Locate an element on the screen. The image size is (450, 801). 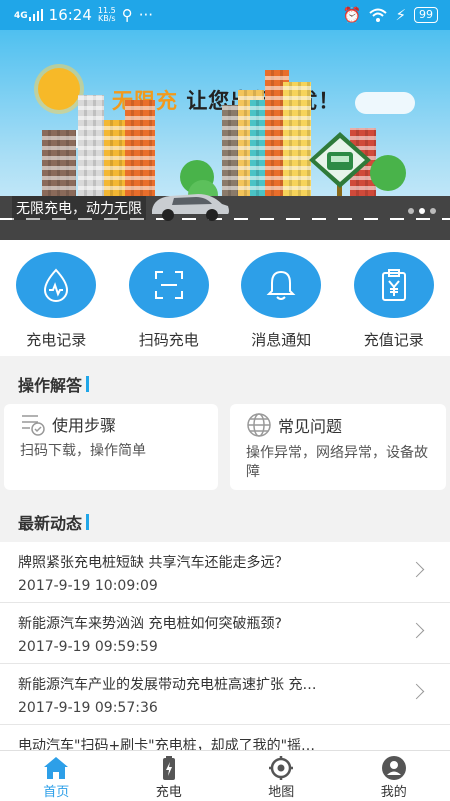
menu-label: 充电记录 is located at coordinates (56, 339).